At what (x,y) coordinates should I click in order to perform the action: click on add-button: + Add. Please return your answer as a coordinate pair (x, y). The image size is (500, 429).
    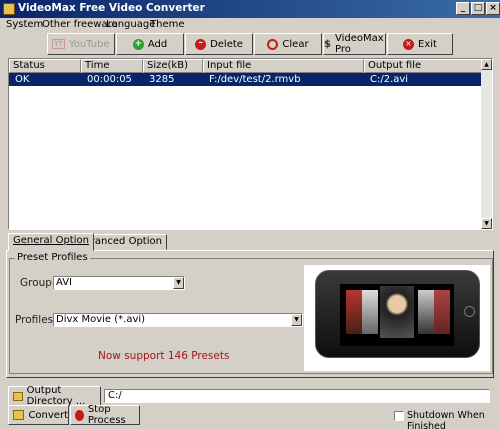
    Looking at the image, I should click on (150, 44).